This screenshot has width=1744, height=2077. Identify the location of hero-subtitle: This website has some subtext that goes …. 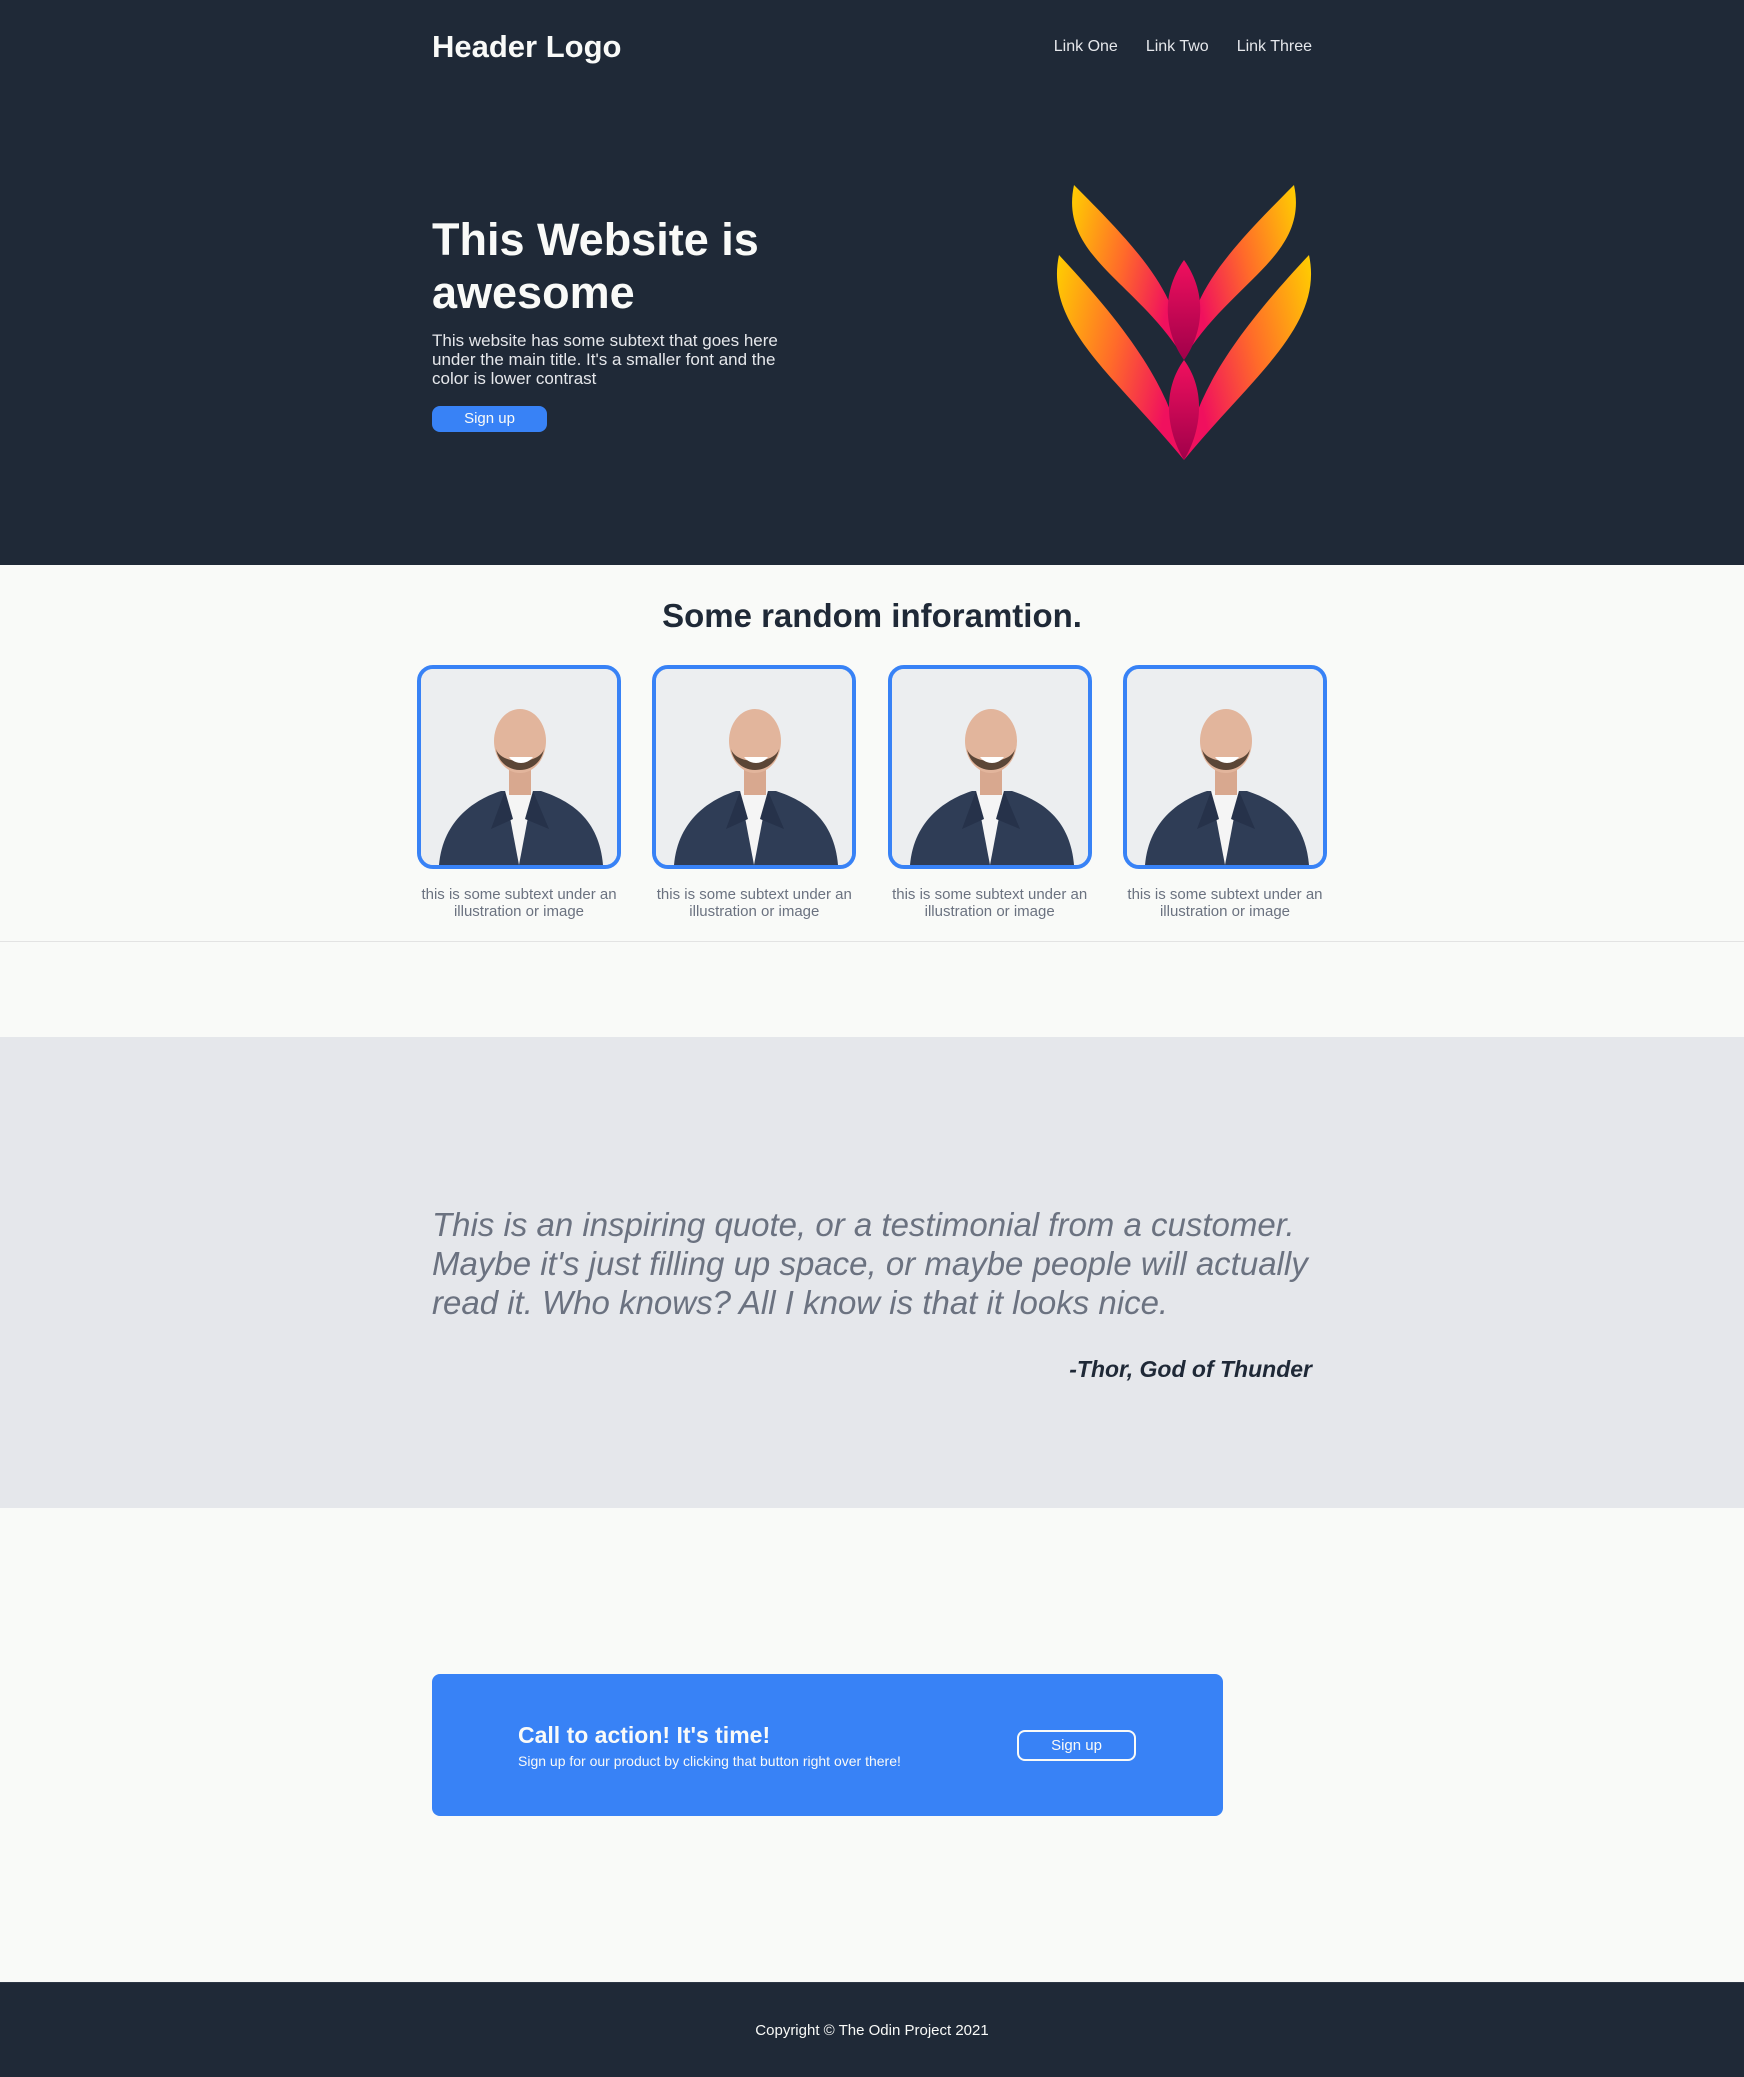
(605, 359).